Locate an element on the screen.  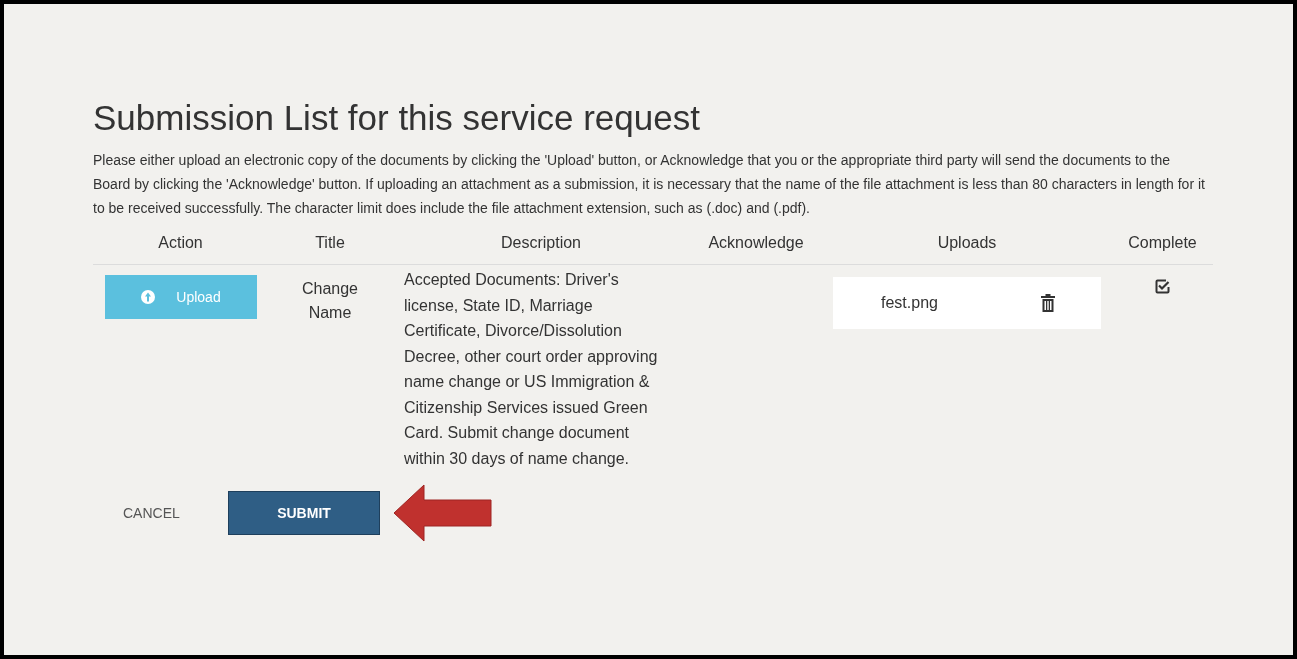
submit-button: SUBMIT is located at coordinates (304, 513).